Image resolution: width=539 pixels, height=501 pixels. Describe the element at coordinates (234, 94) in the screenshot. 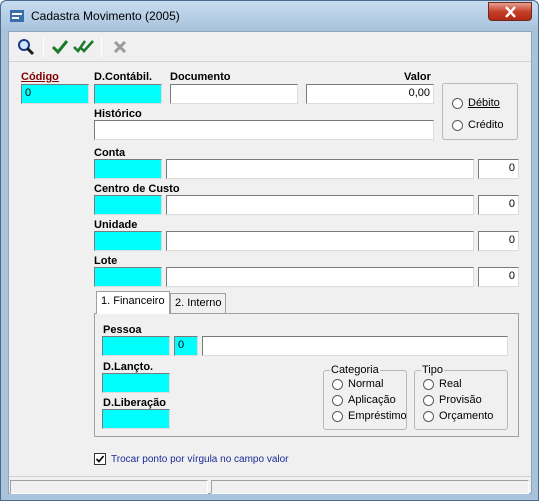

I see `documento-field` at that location.